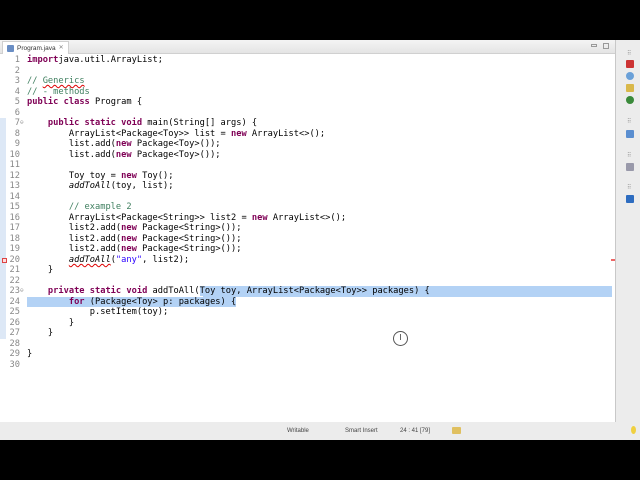  Describe the element at coordinates (630, 134) in the screenshot. I see `hierarchy-icon` at that location.